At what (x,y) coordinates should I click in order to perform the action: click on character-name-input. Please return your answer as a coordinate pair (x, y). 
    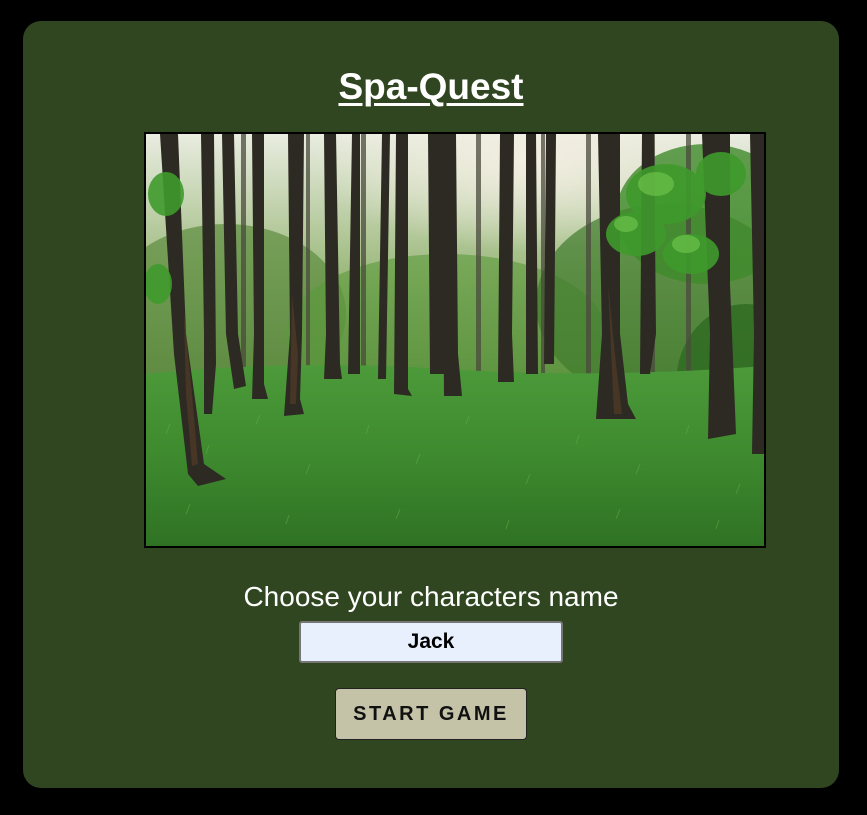
    Looking at the image, I should click on (431, 642).